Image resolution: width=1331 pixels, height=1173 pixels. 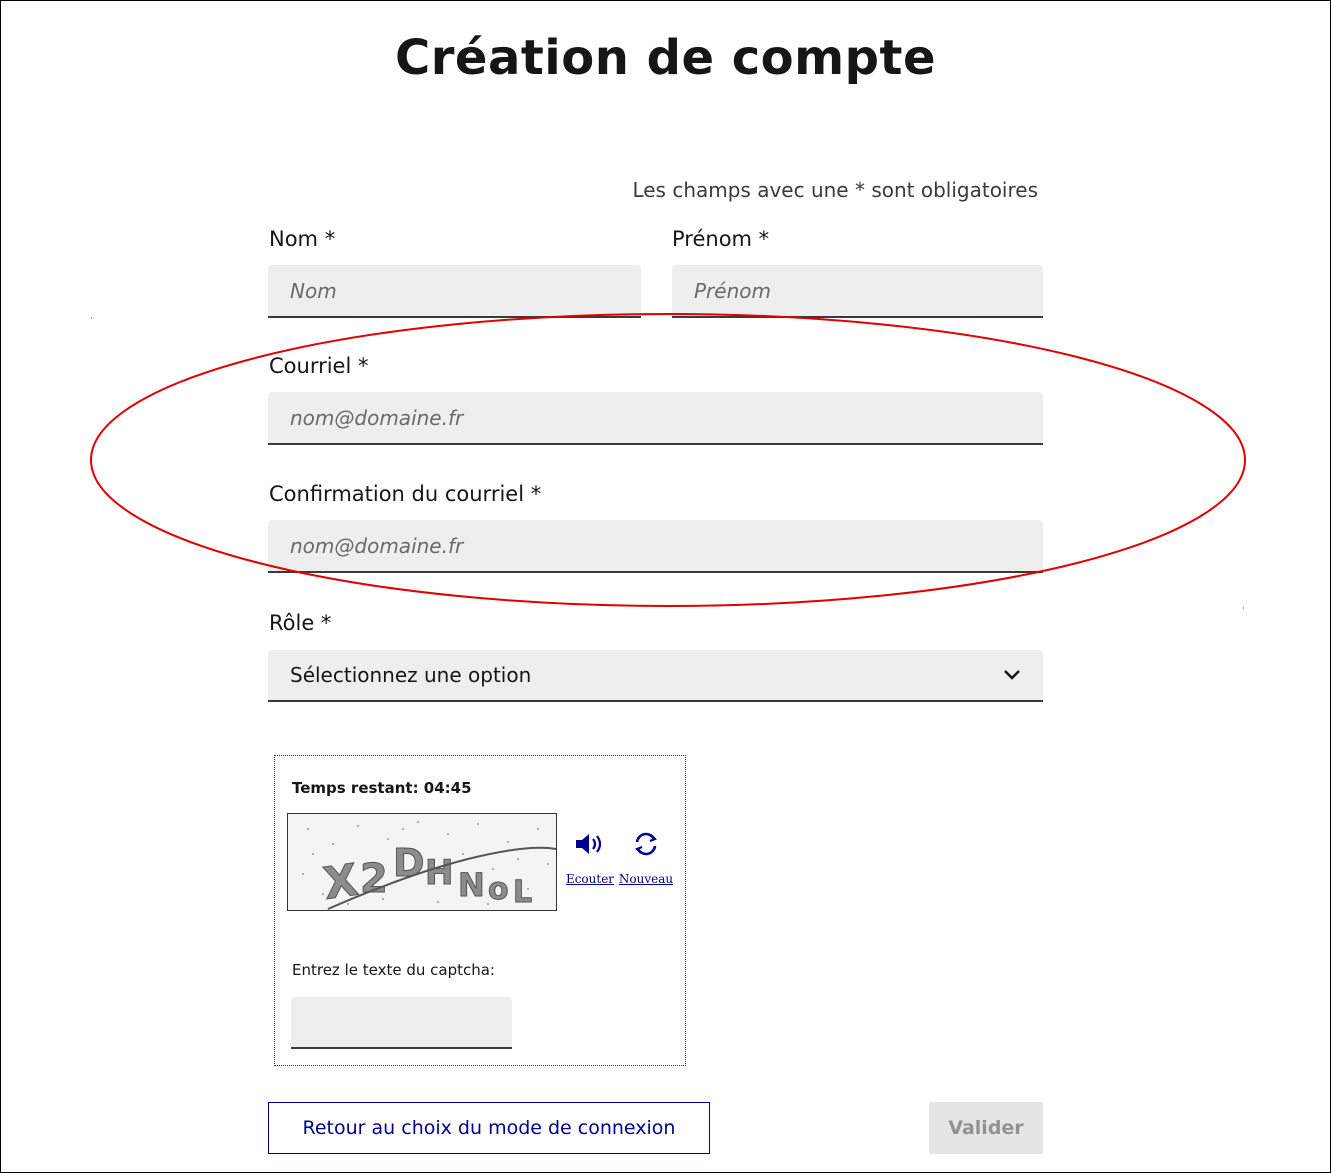 I want to click on captcha-new-button: Nouveau, so click(x=646, y=855).